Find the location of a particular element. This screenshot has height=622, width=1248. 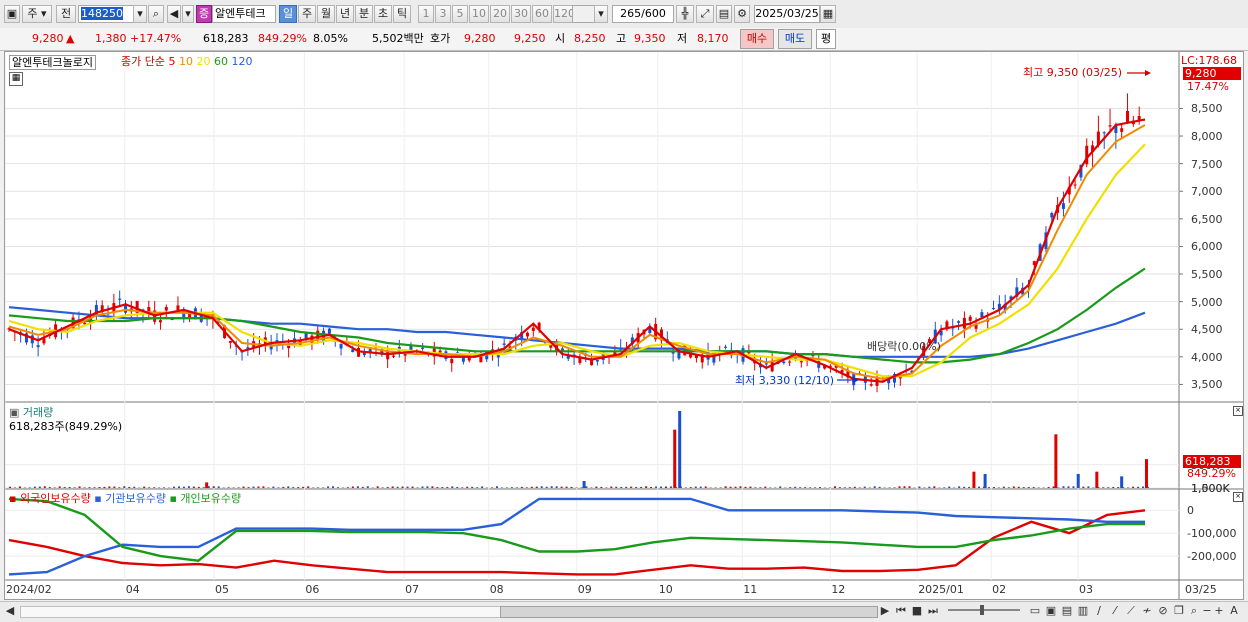

speaker-dropdown-icon: ▾ is located at coordinates (188, 14).